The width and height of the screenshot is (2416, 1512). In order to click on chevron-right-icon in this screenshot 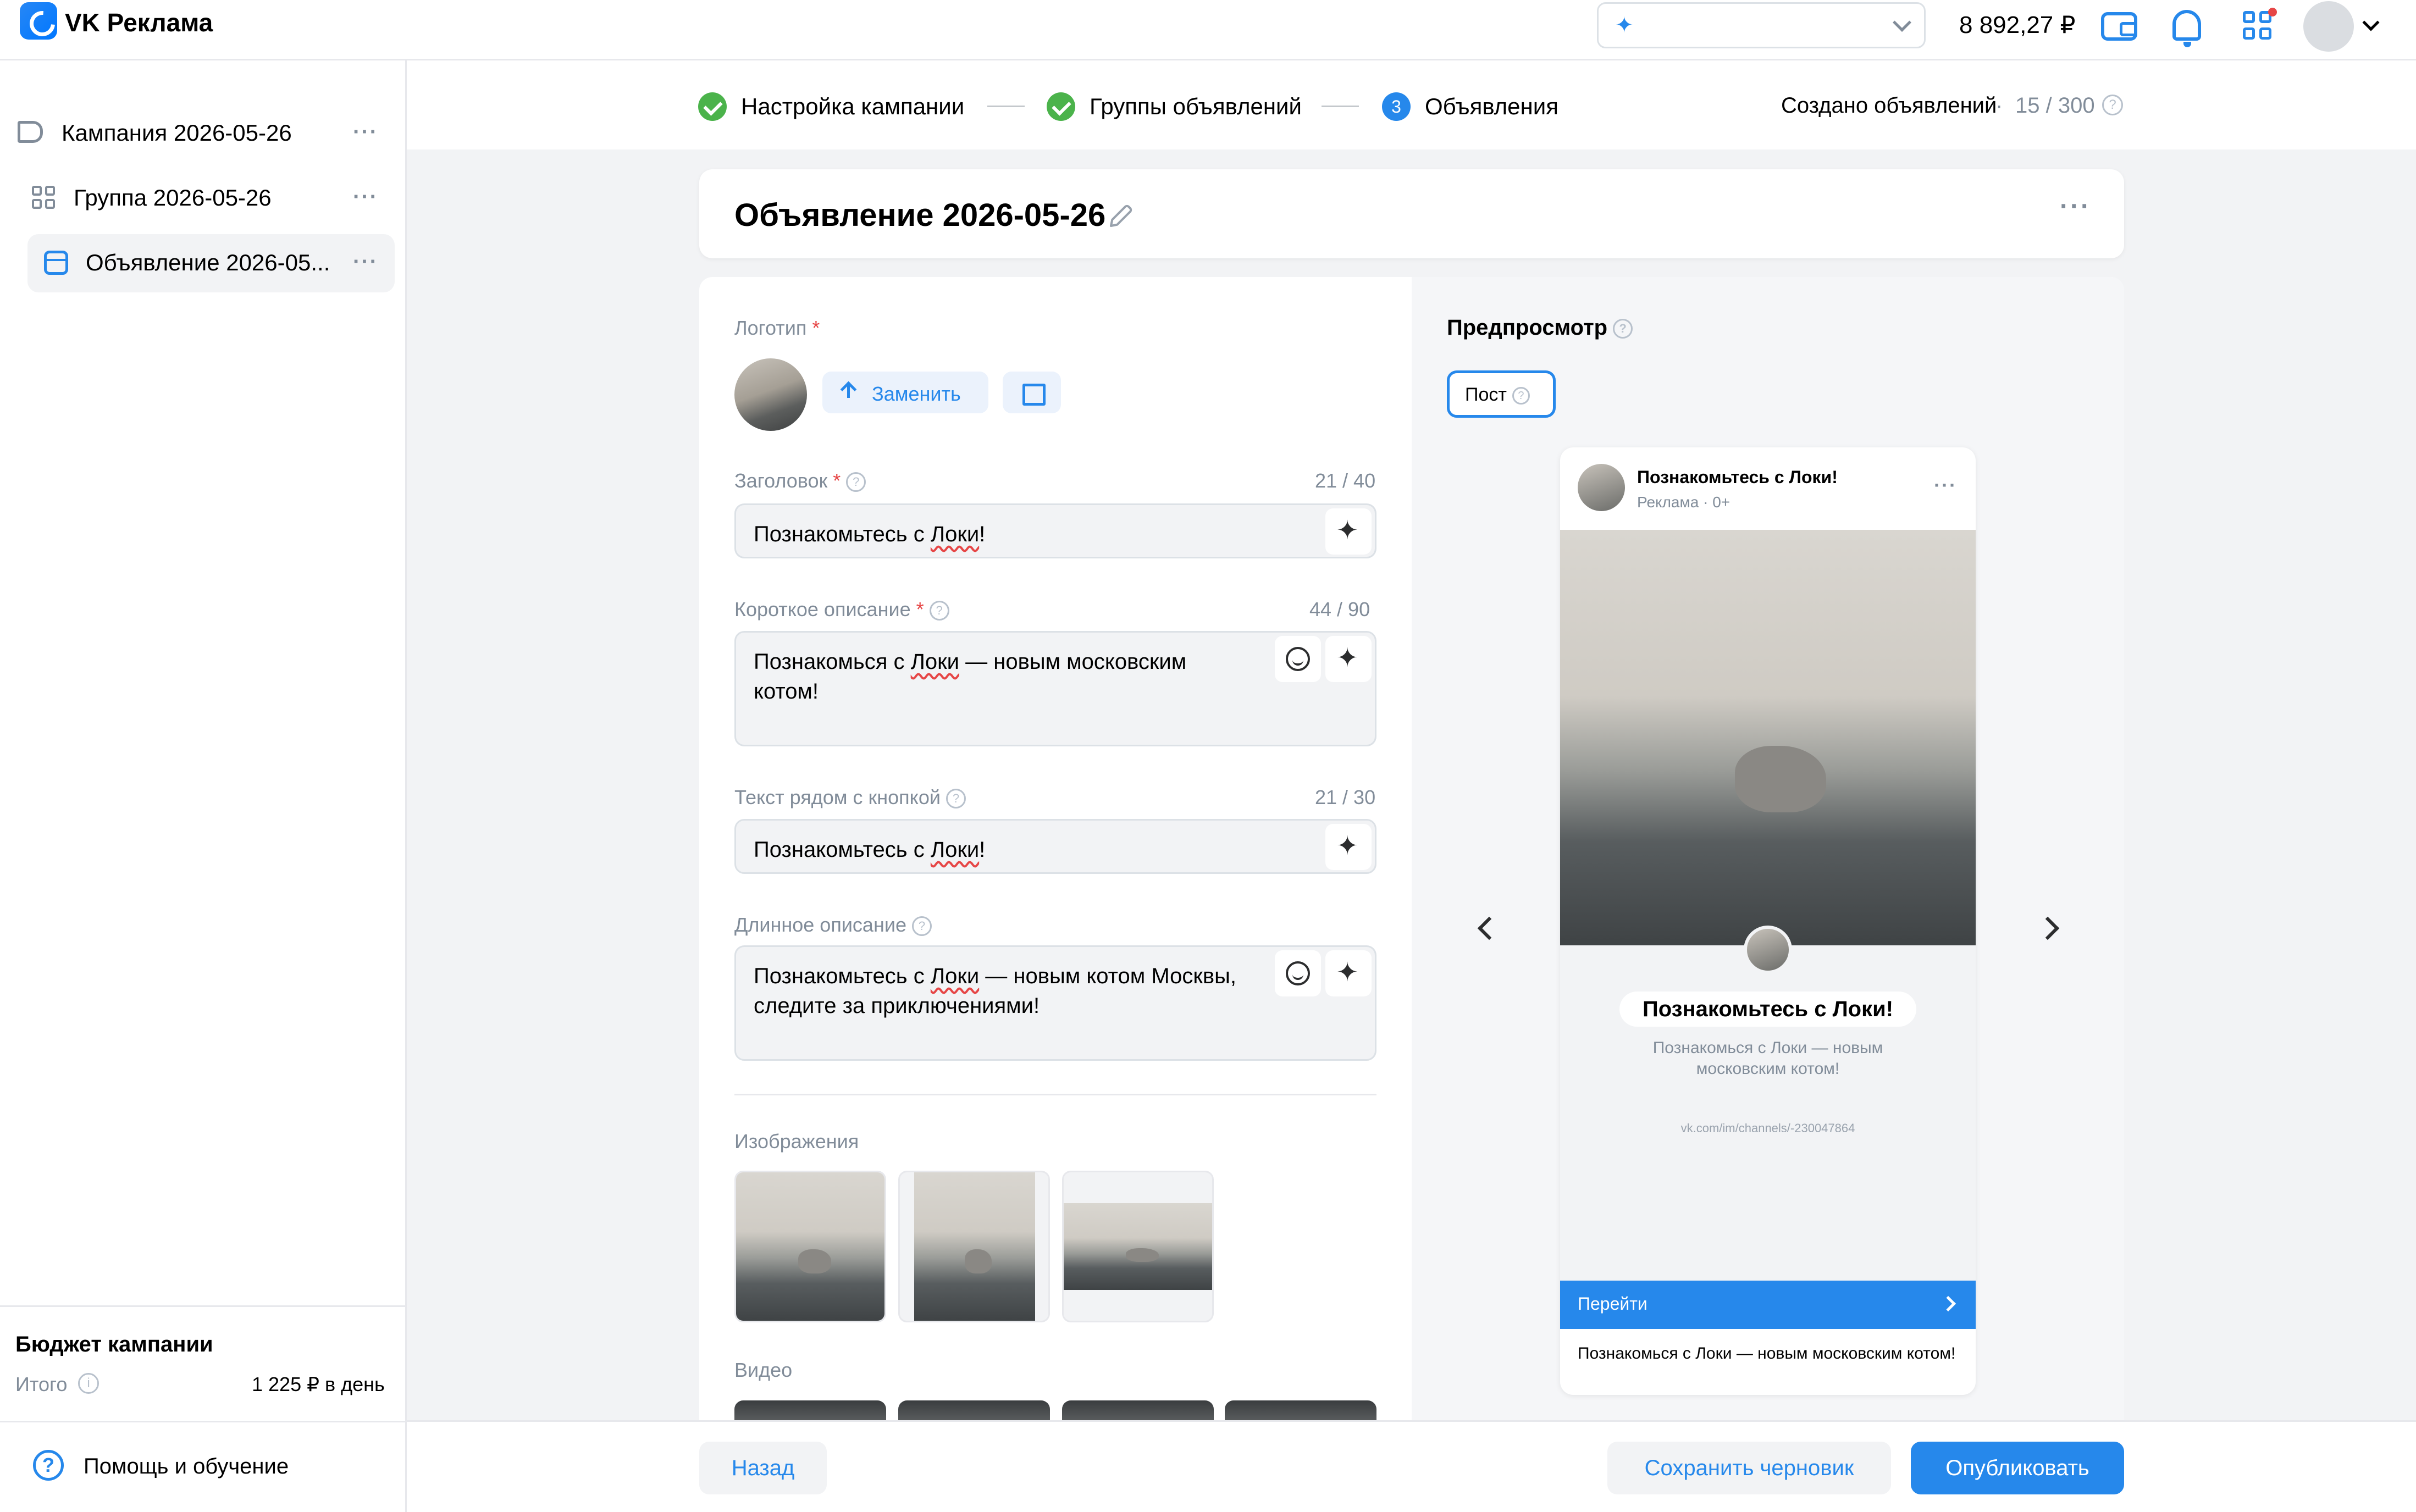, I will do `click(2048, 928)`.